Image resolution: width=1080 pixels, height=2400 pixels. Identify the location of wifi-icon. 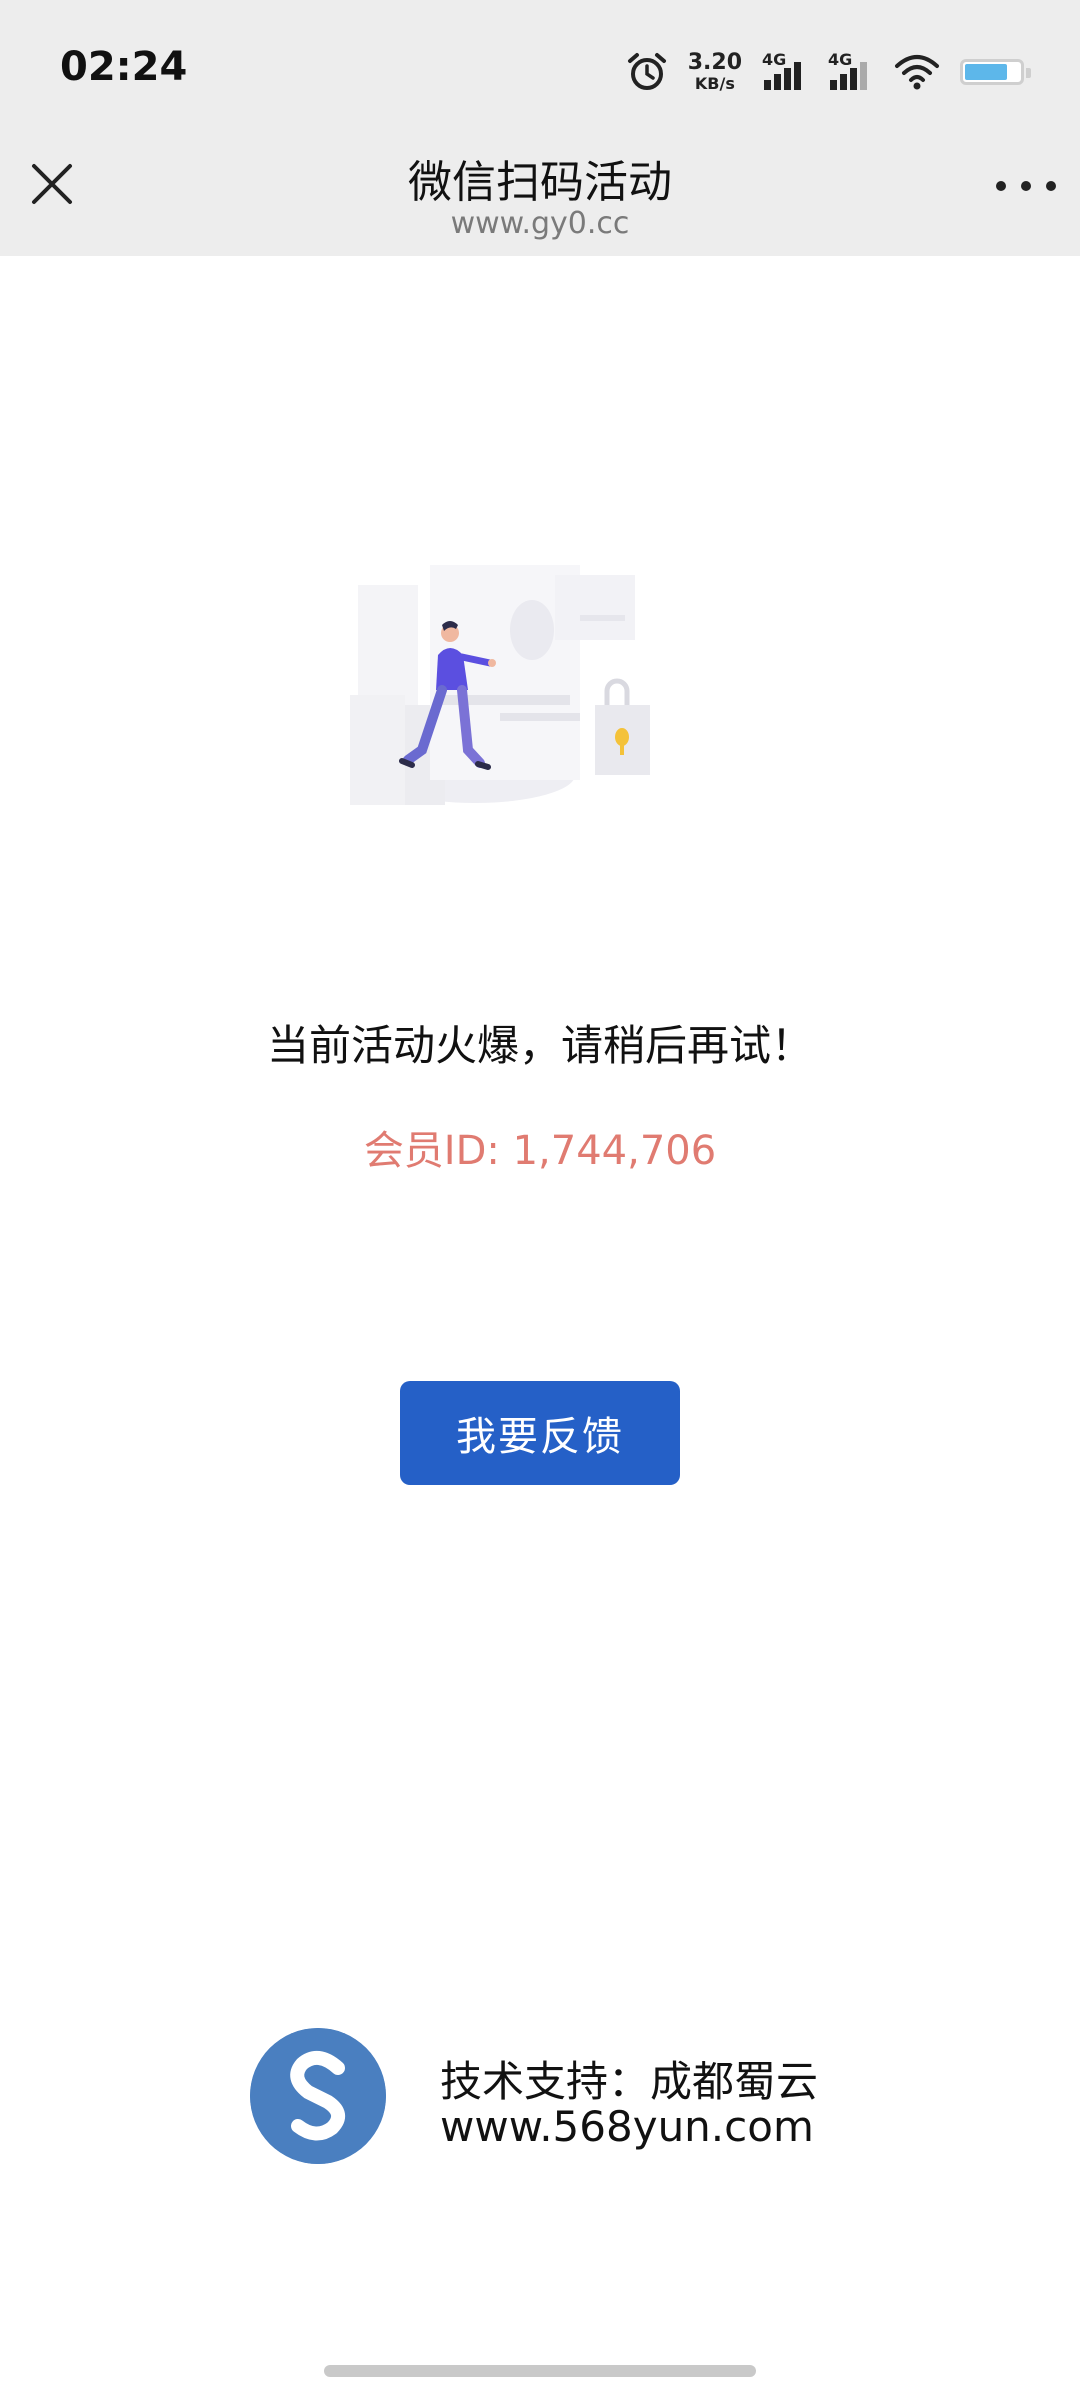
(917, 72).